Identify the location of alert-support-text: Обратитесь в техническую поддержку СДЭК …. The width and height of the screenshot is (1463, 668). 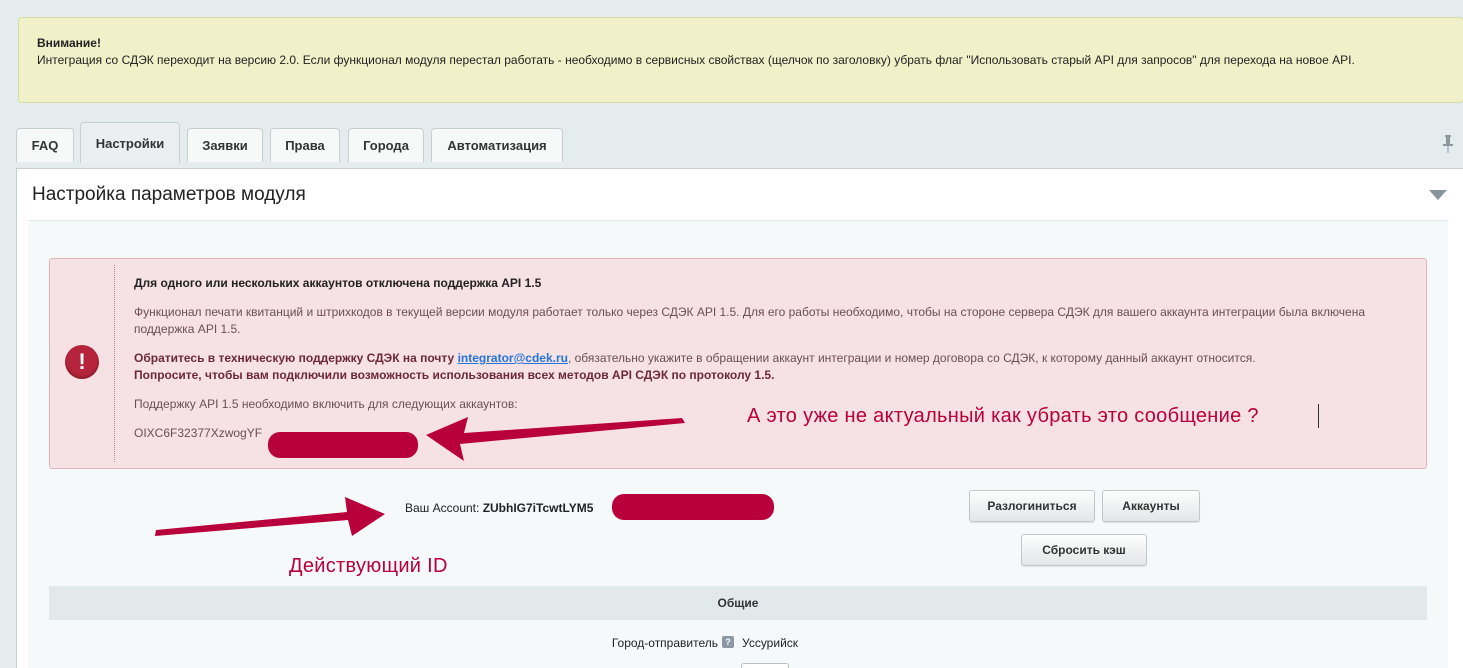
(294, 358).